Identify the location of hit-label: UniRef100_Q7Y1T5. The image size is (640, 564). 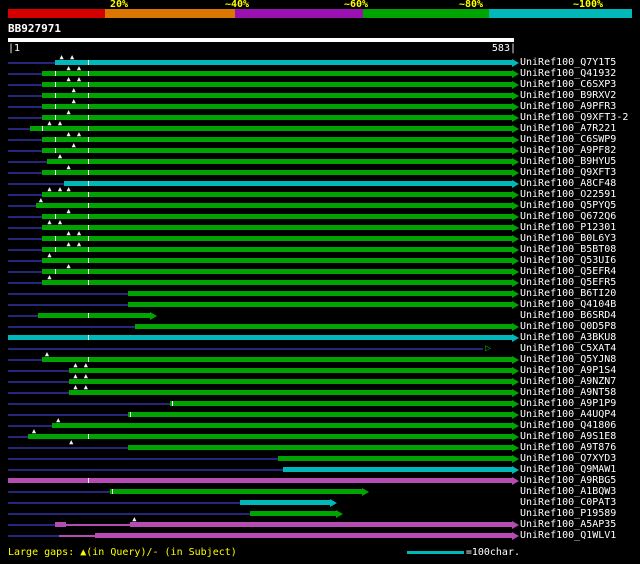
(568, 63).